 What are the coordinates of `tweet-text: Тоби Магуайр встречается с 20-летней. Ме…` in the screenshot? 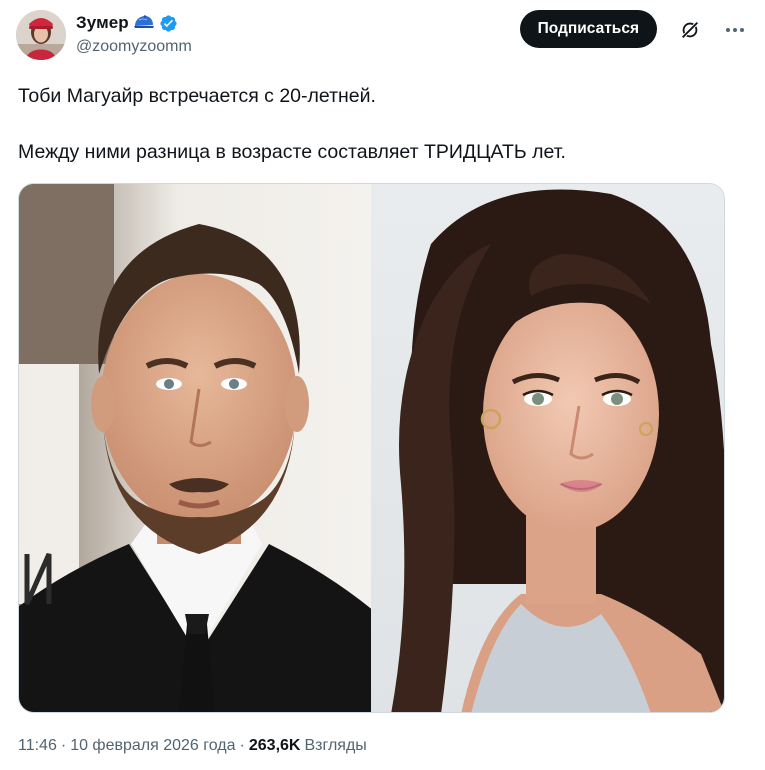 It's located at (378, 124).